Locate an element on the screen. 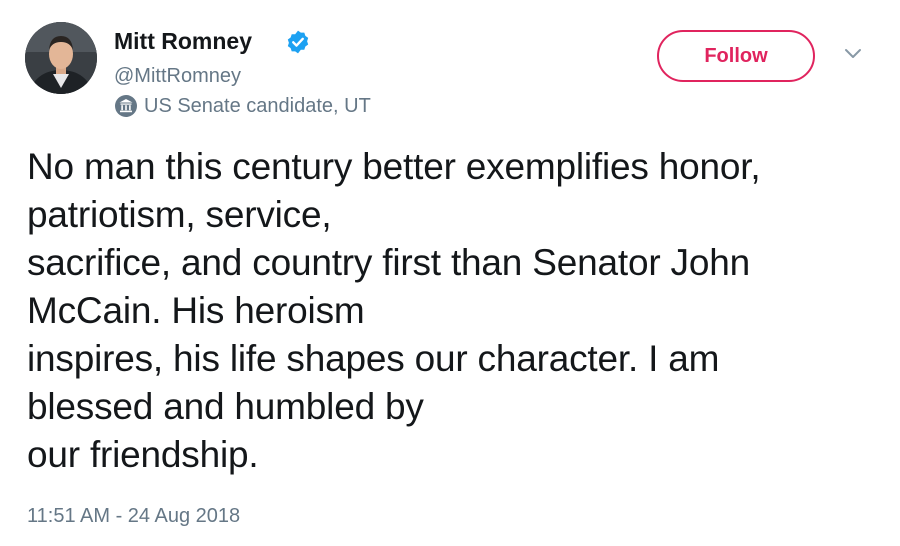  tweet-text-line: blessed and humbled by is located at coordinates (225, 406).